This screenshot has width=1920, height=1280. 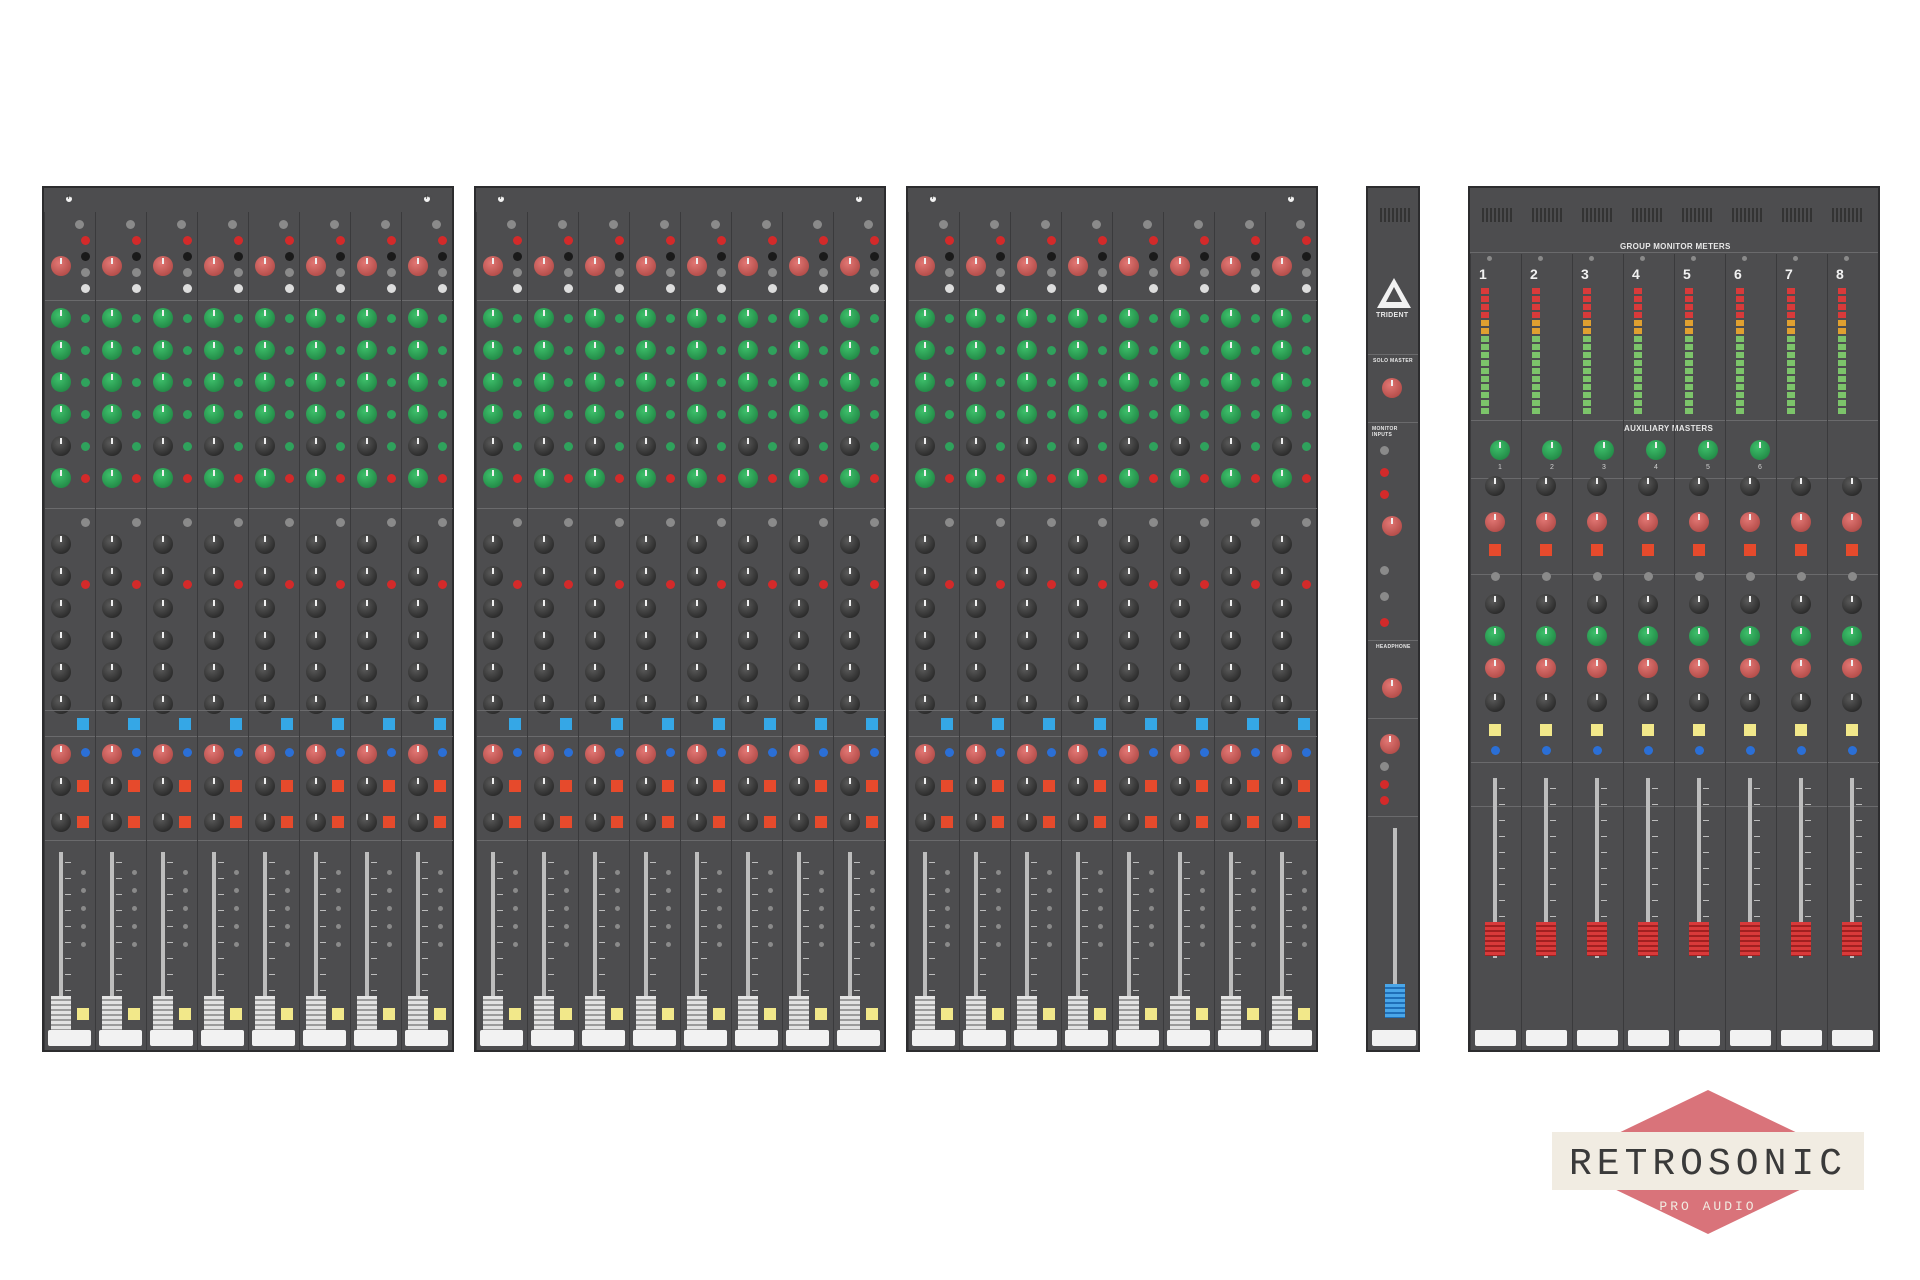 What do you see at coordinates (1750, 550) in the screenshot?
I see `fx-mute-button` at bounding box center [1750, 550].